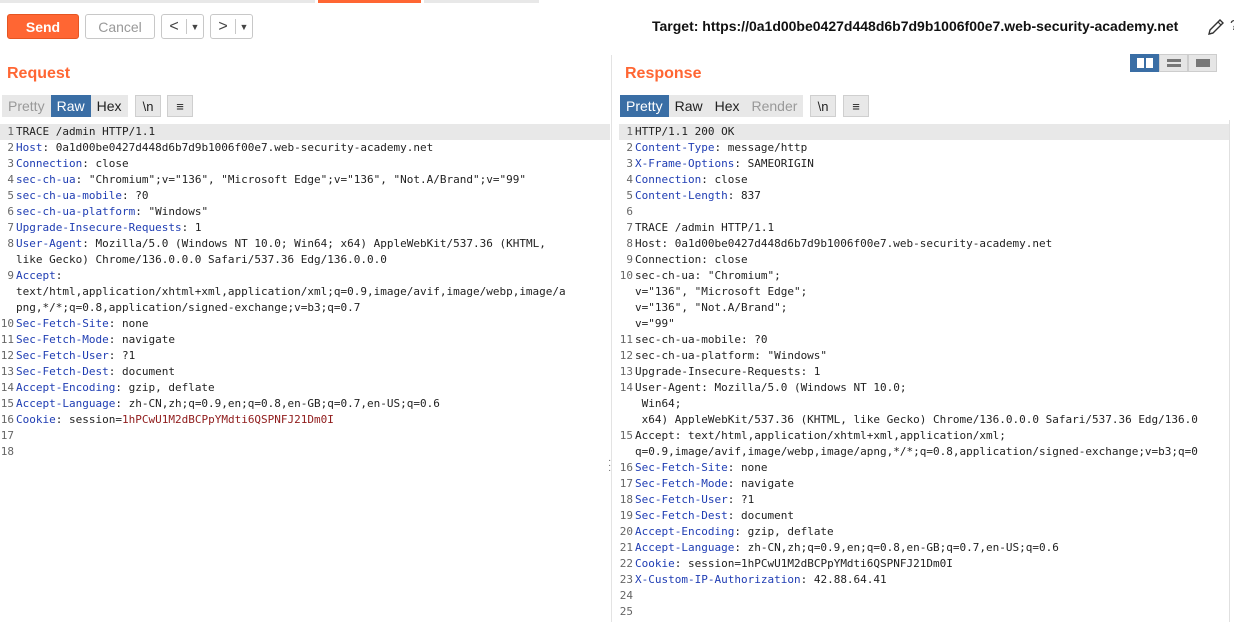  What do you see at coordinates (1216, 27) in the screenshot?
I see `edit-target-pencil-icon` at bounding box center [1216, 27].